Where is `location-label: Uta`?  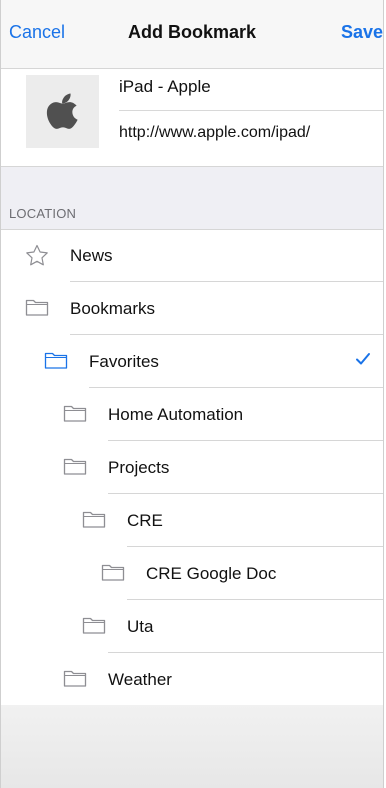
location-label: Uta is located at coordinates (140, 626).